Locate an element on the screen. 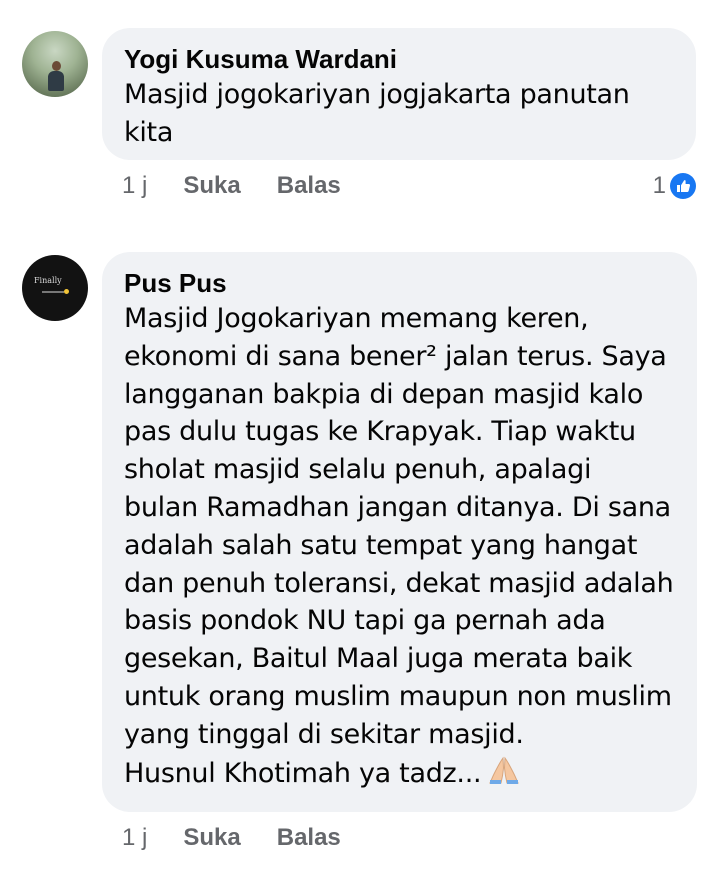 This screenshot has width=720, height=883. avatar is located at coordinates (55, 64).